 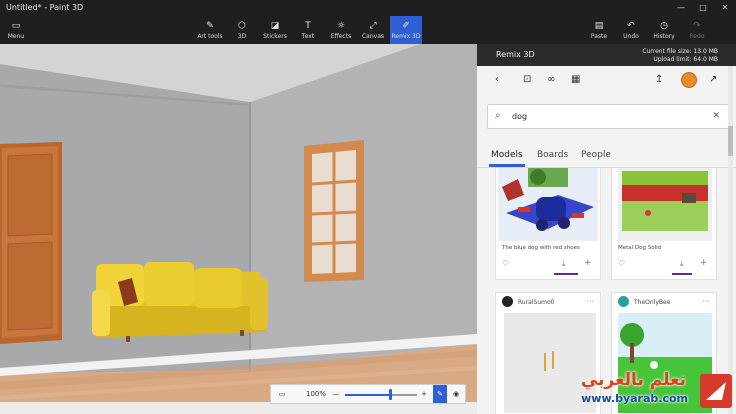 I want to click on user-avatar, so click(x=507, y=301).